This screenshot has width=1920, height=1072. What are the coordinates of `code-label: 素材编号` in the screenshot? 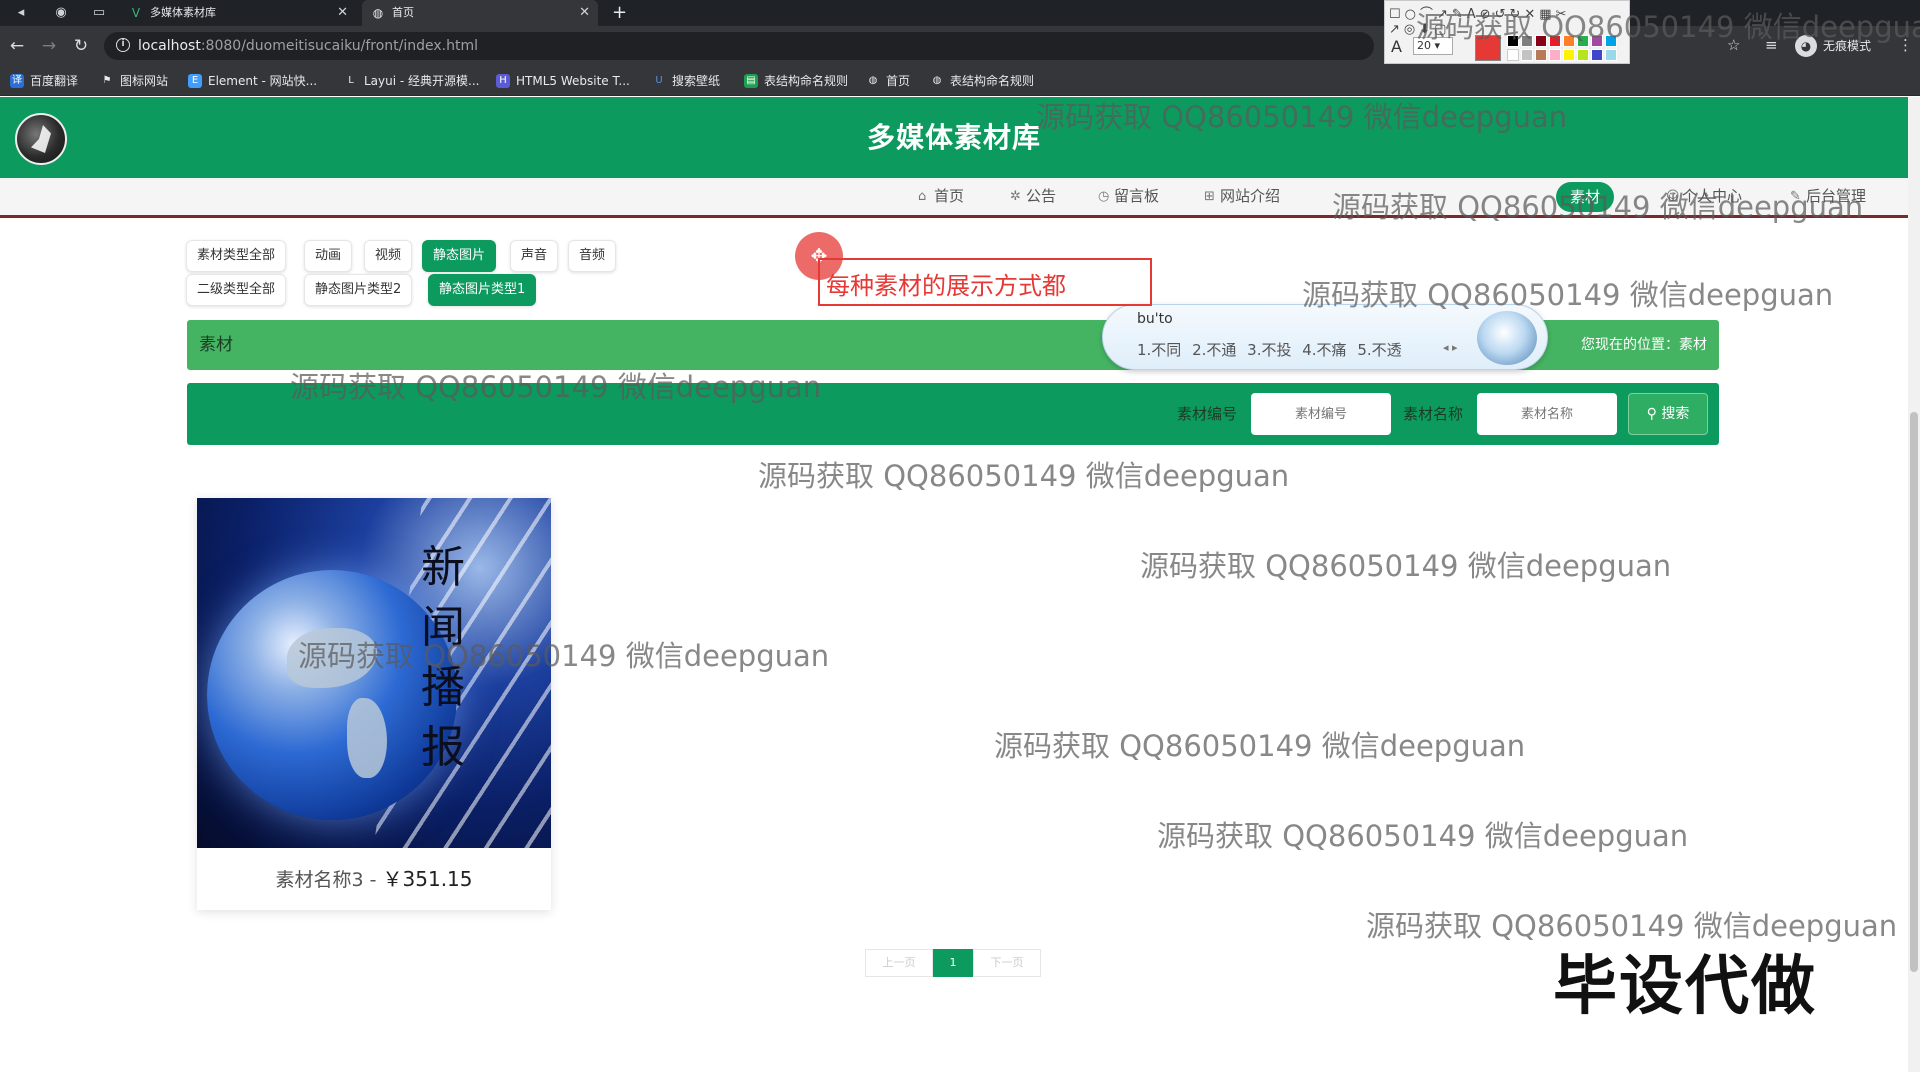 It's located at (1207, 414).